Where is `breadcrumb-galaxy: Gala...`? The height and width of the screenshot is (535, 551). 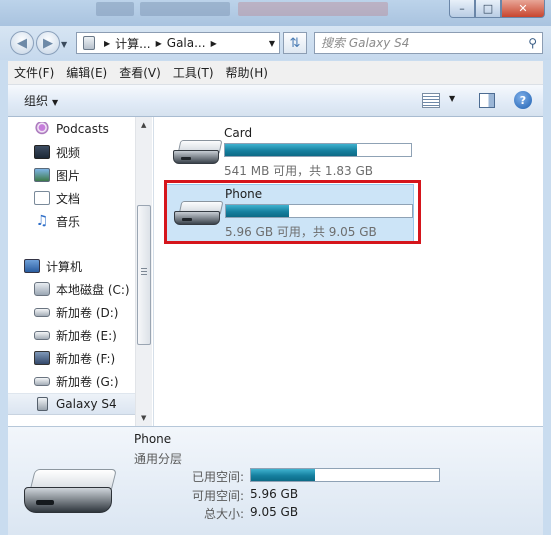 breadcrumb-galaxy: Gala... is located at coordinates (186, 43).